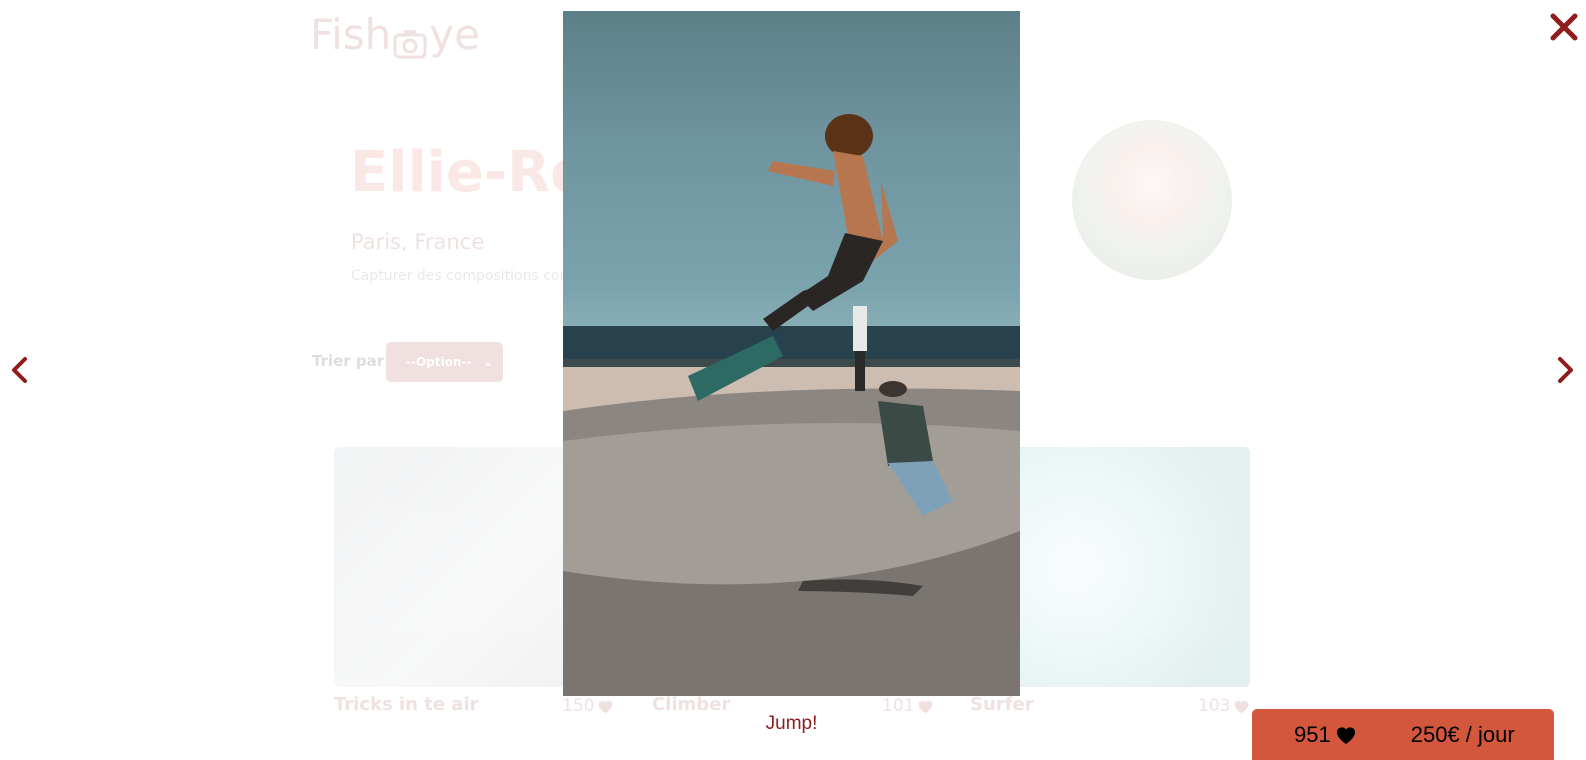  What do you see at coordinates (348, 361) in the screenshot?
I see `sort-label: Trier par` at bounding box center [348, 361].